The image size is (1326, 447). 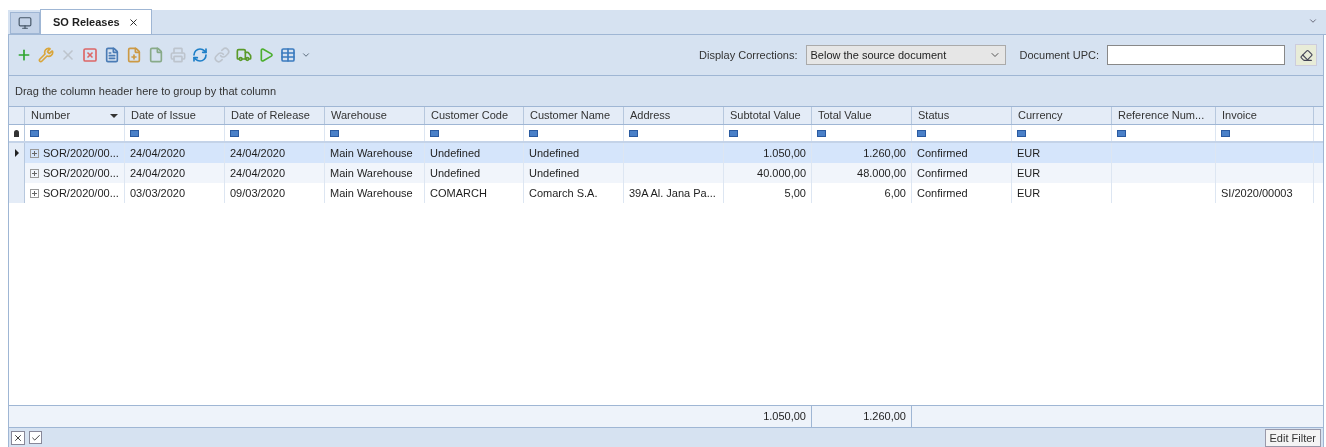 I want to click on monitor-icon, so click(x=25, y=23).